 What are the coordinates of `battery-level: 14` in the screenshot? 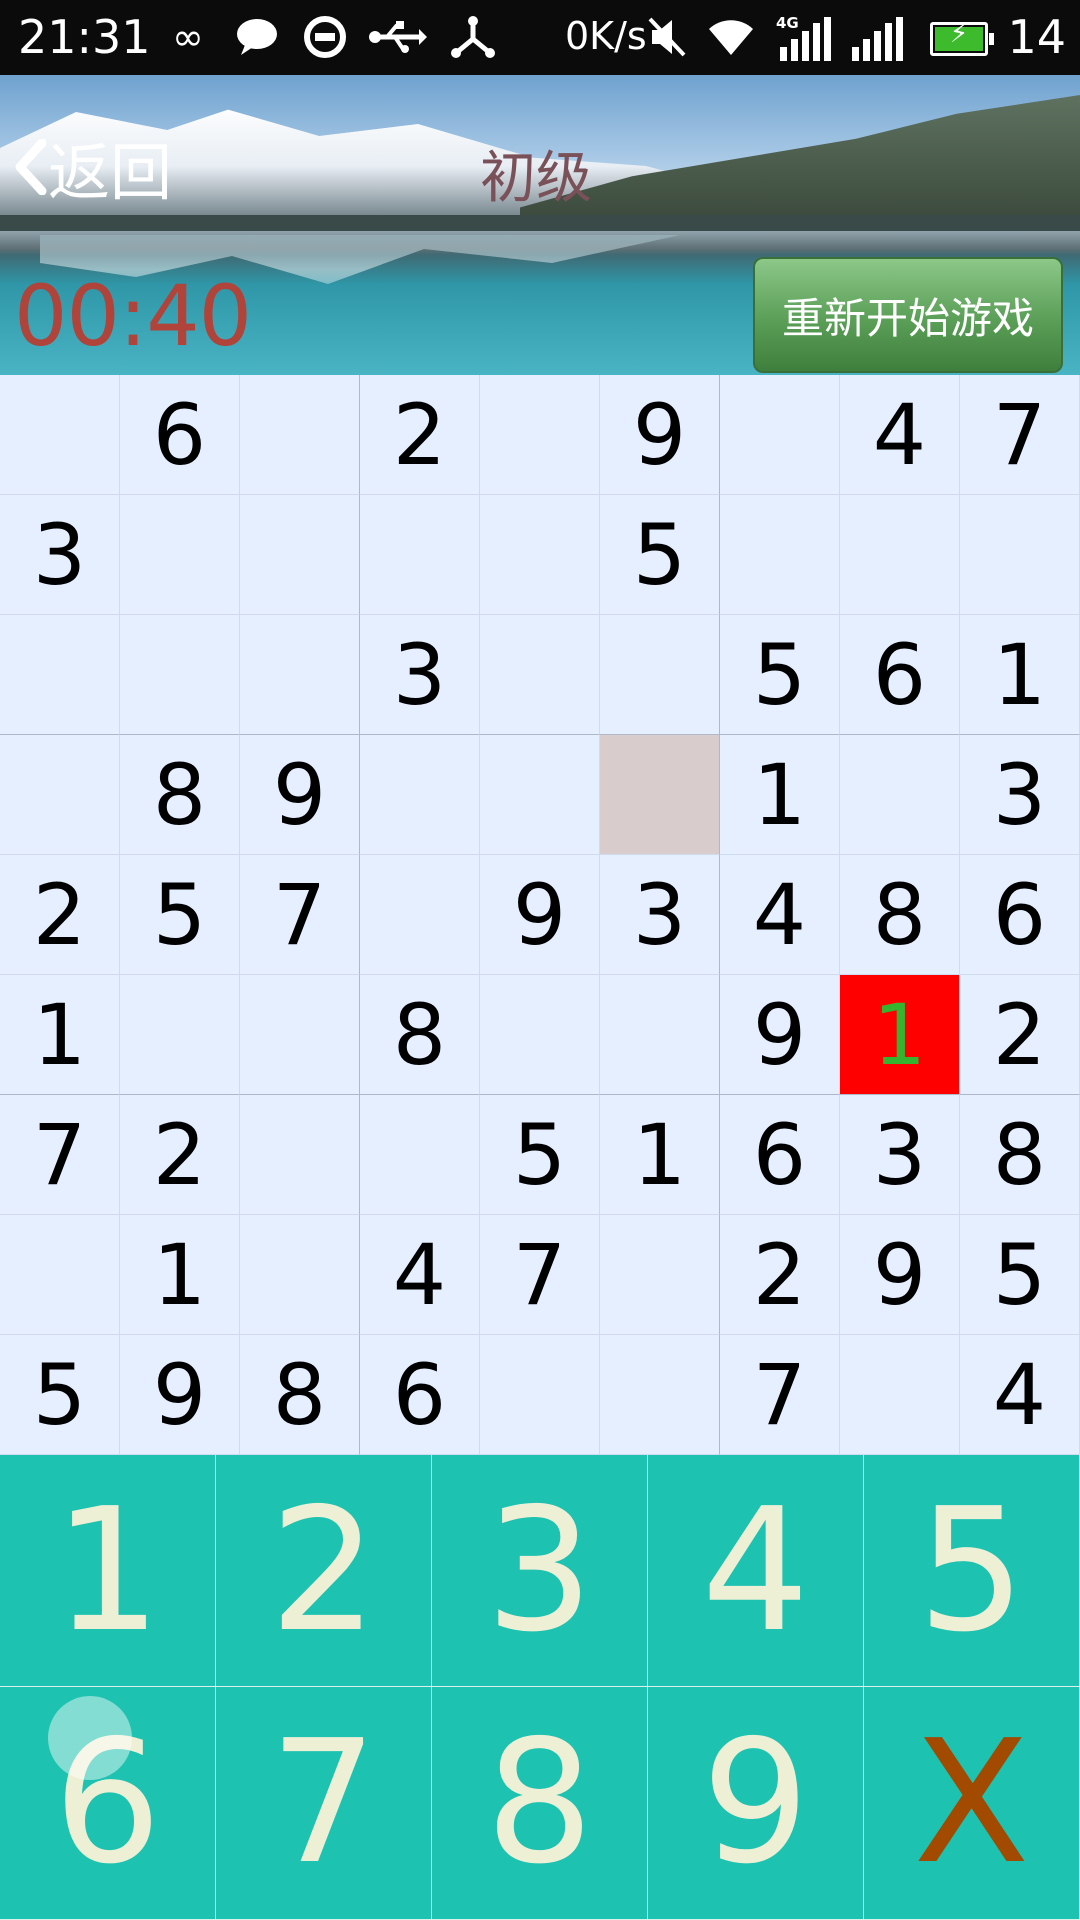 It's located at (1036, 37).